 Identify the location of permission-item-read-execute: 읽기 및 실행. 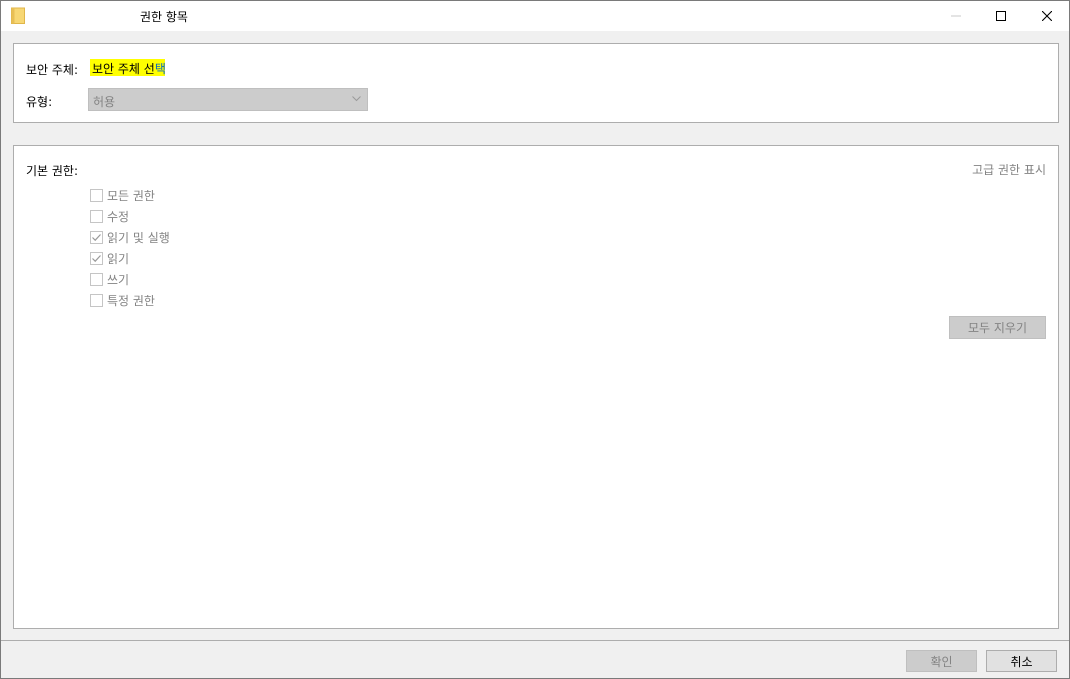
(130, 237).